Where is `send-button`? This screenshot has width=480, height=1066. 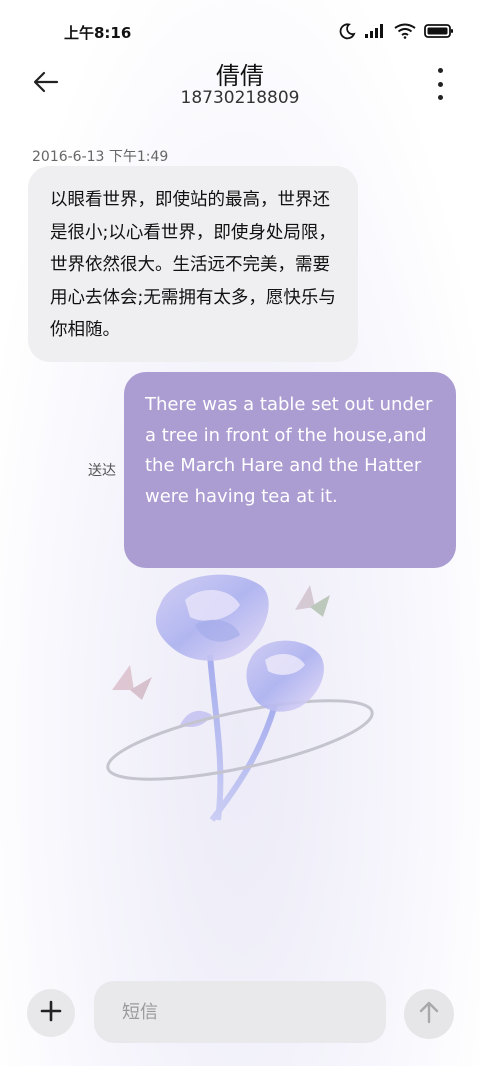 send-button is located at coordinates (429, 1014).